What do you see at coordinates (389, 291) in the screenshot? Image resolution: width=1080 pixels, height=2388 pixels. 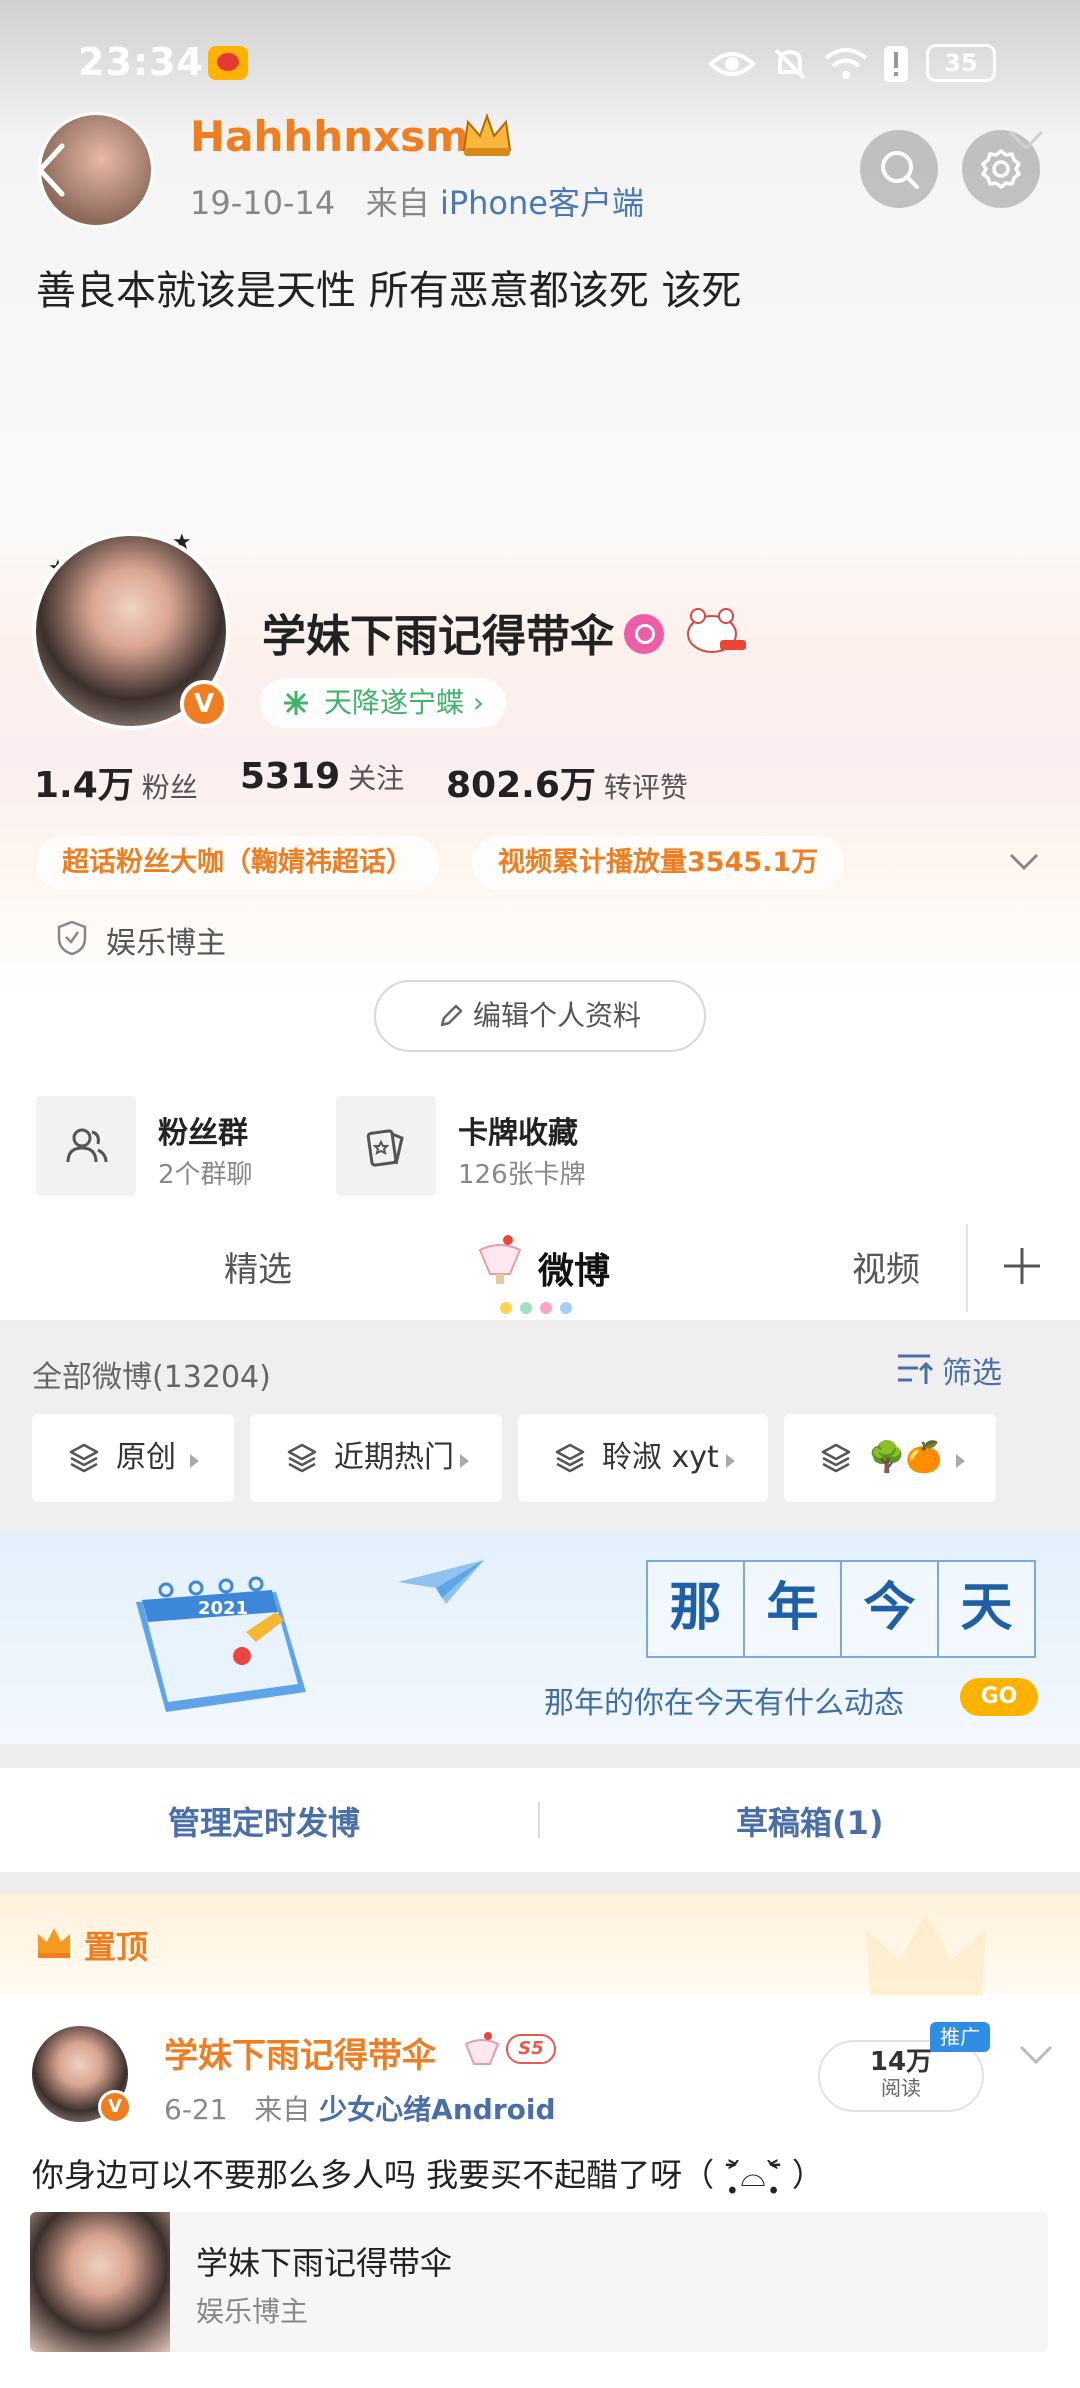 I see `post-text: 善良本就该是天性 所有恶意都该死 该死` at bounding box center [389, 291].